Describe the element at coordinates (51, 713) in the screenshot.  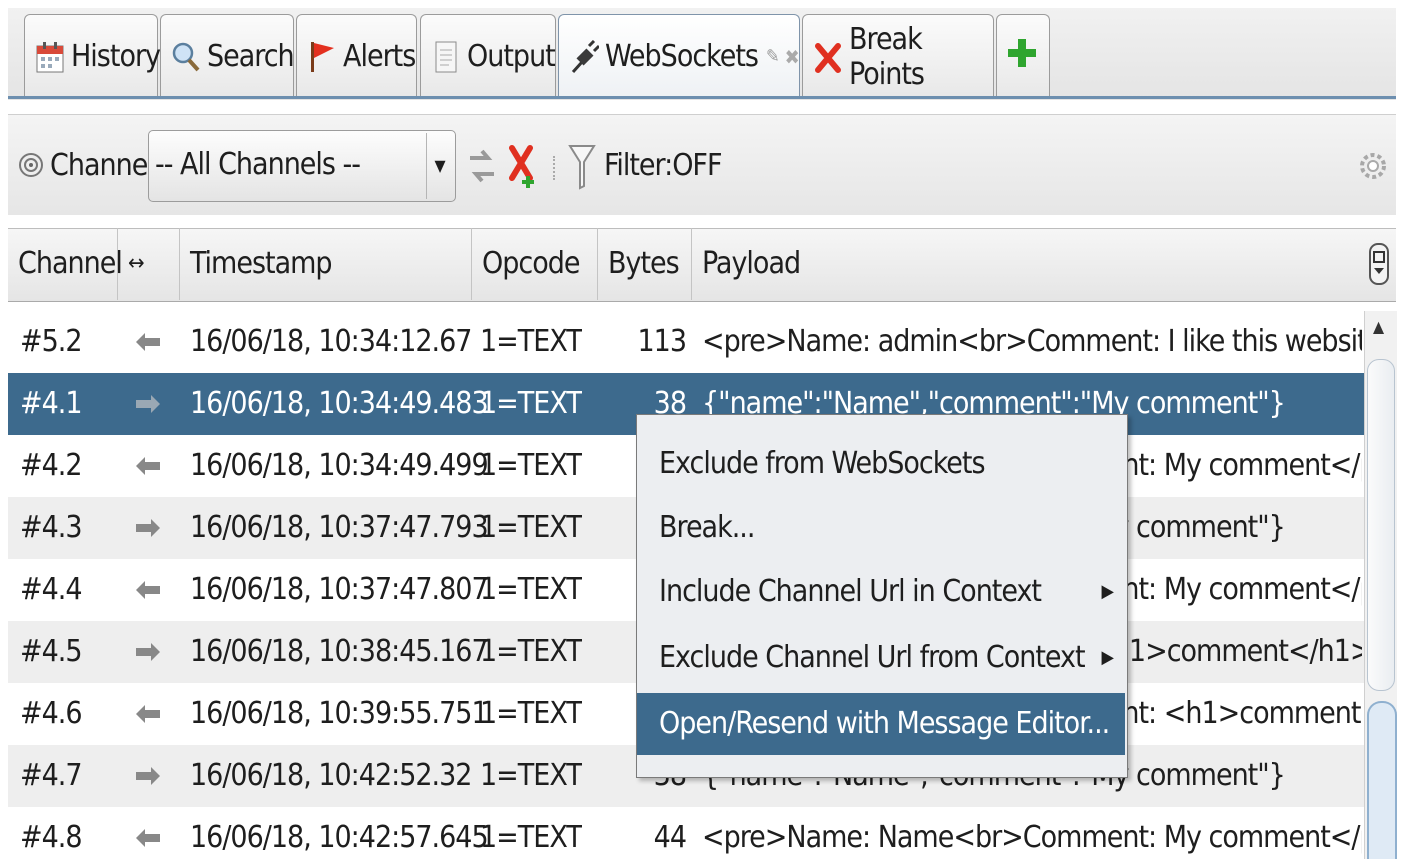
I see `cell-channel: #4.6` at that location.